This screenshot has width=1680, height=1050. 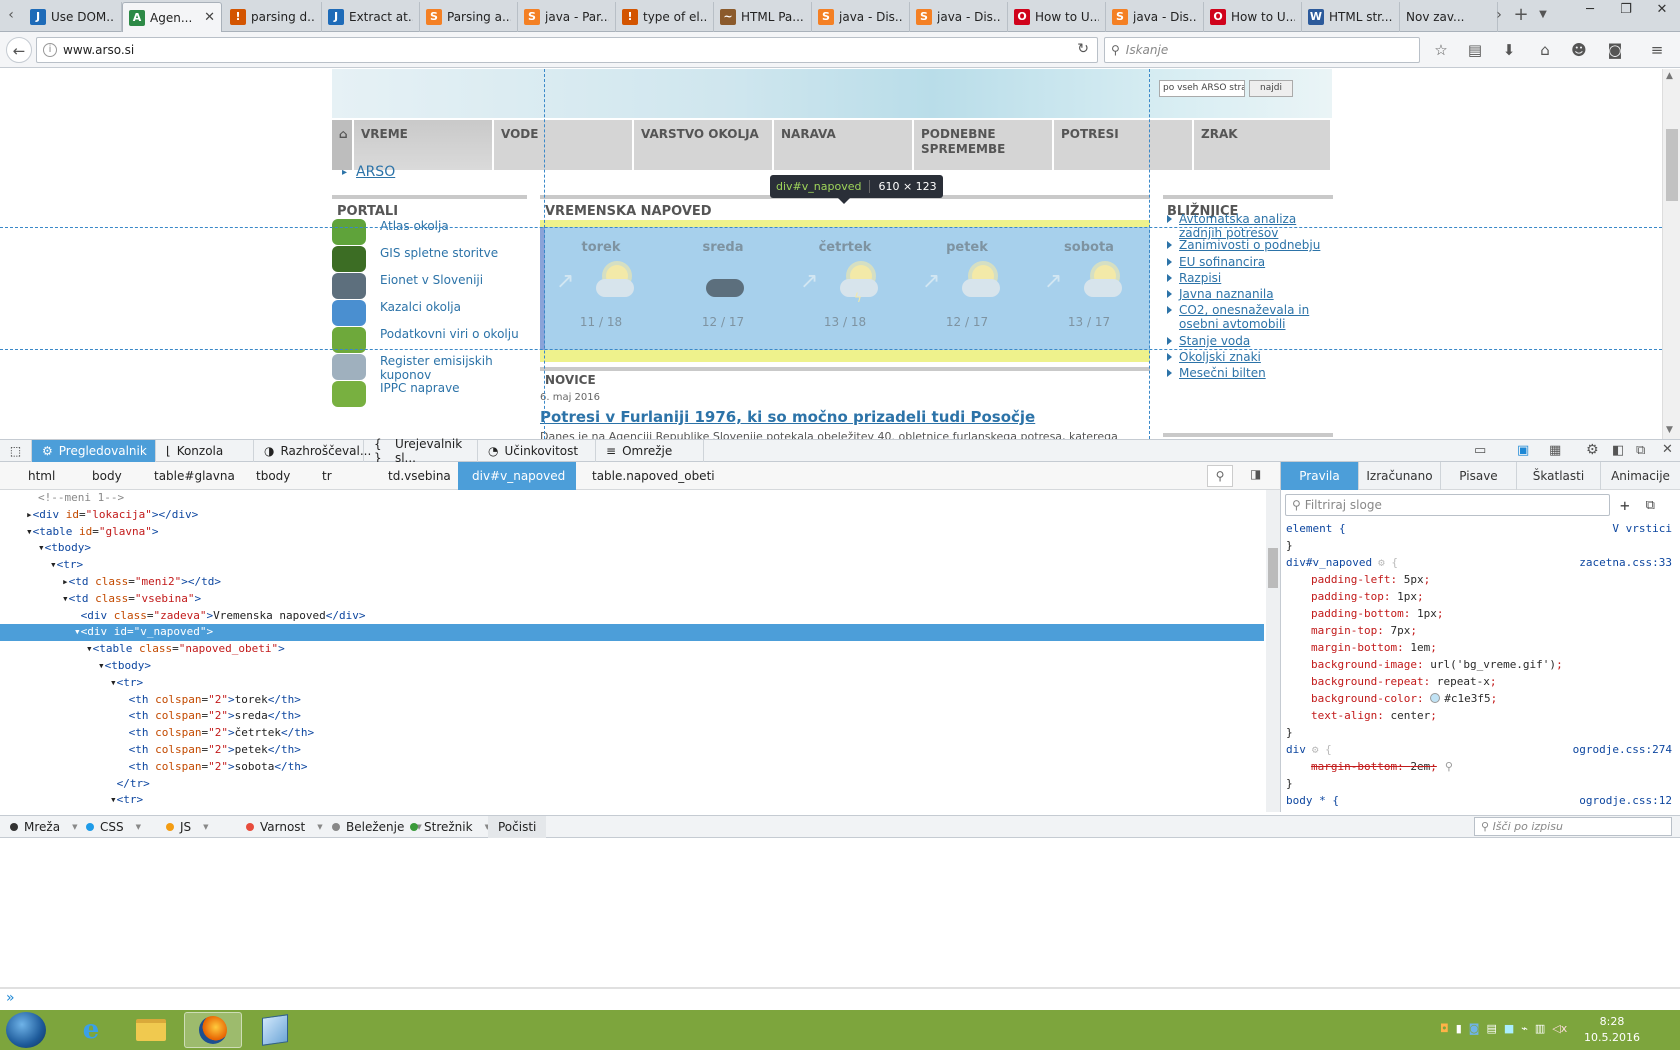 I want to click on shortcut-link: Razpisi, so click(x=1252, y=278).